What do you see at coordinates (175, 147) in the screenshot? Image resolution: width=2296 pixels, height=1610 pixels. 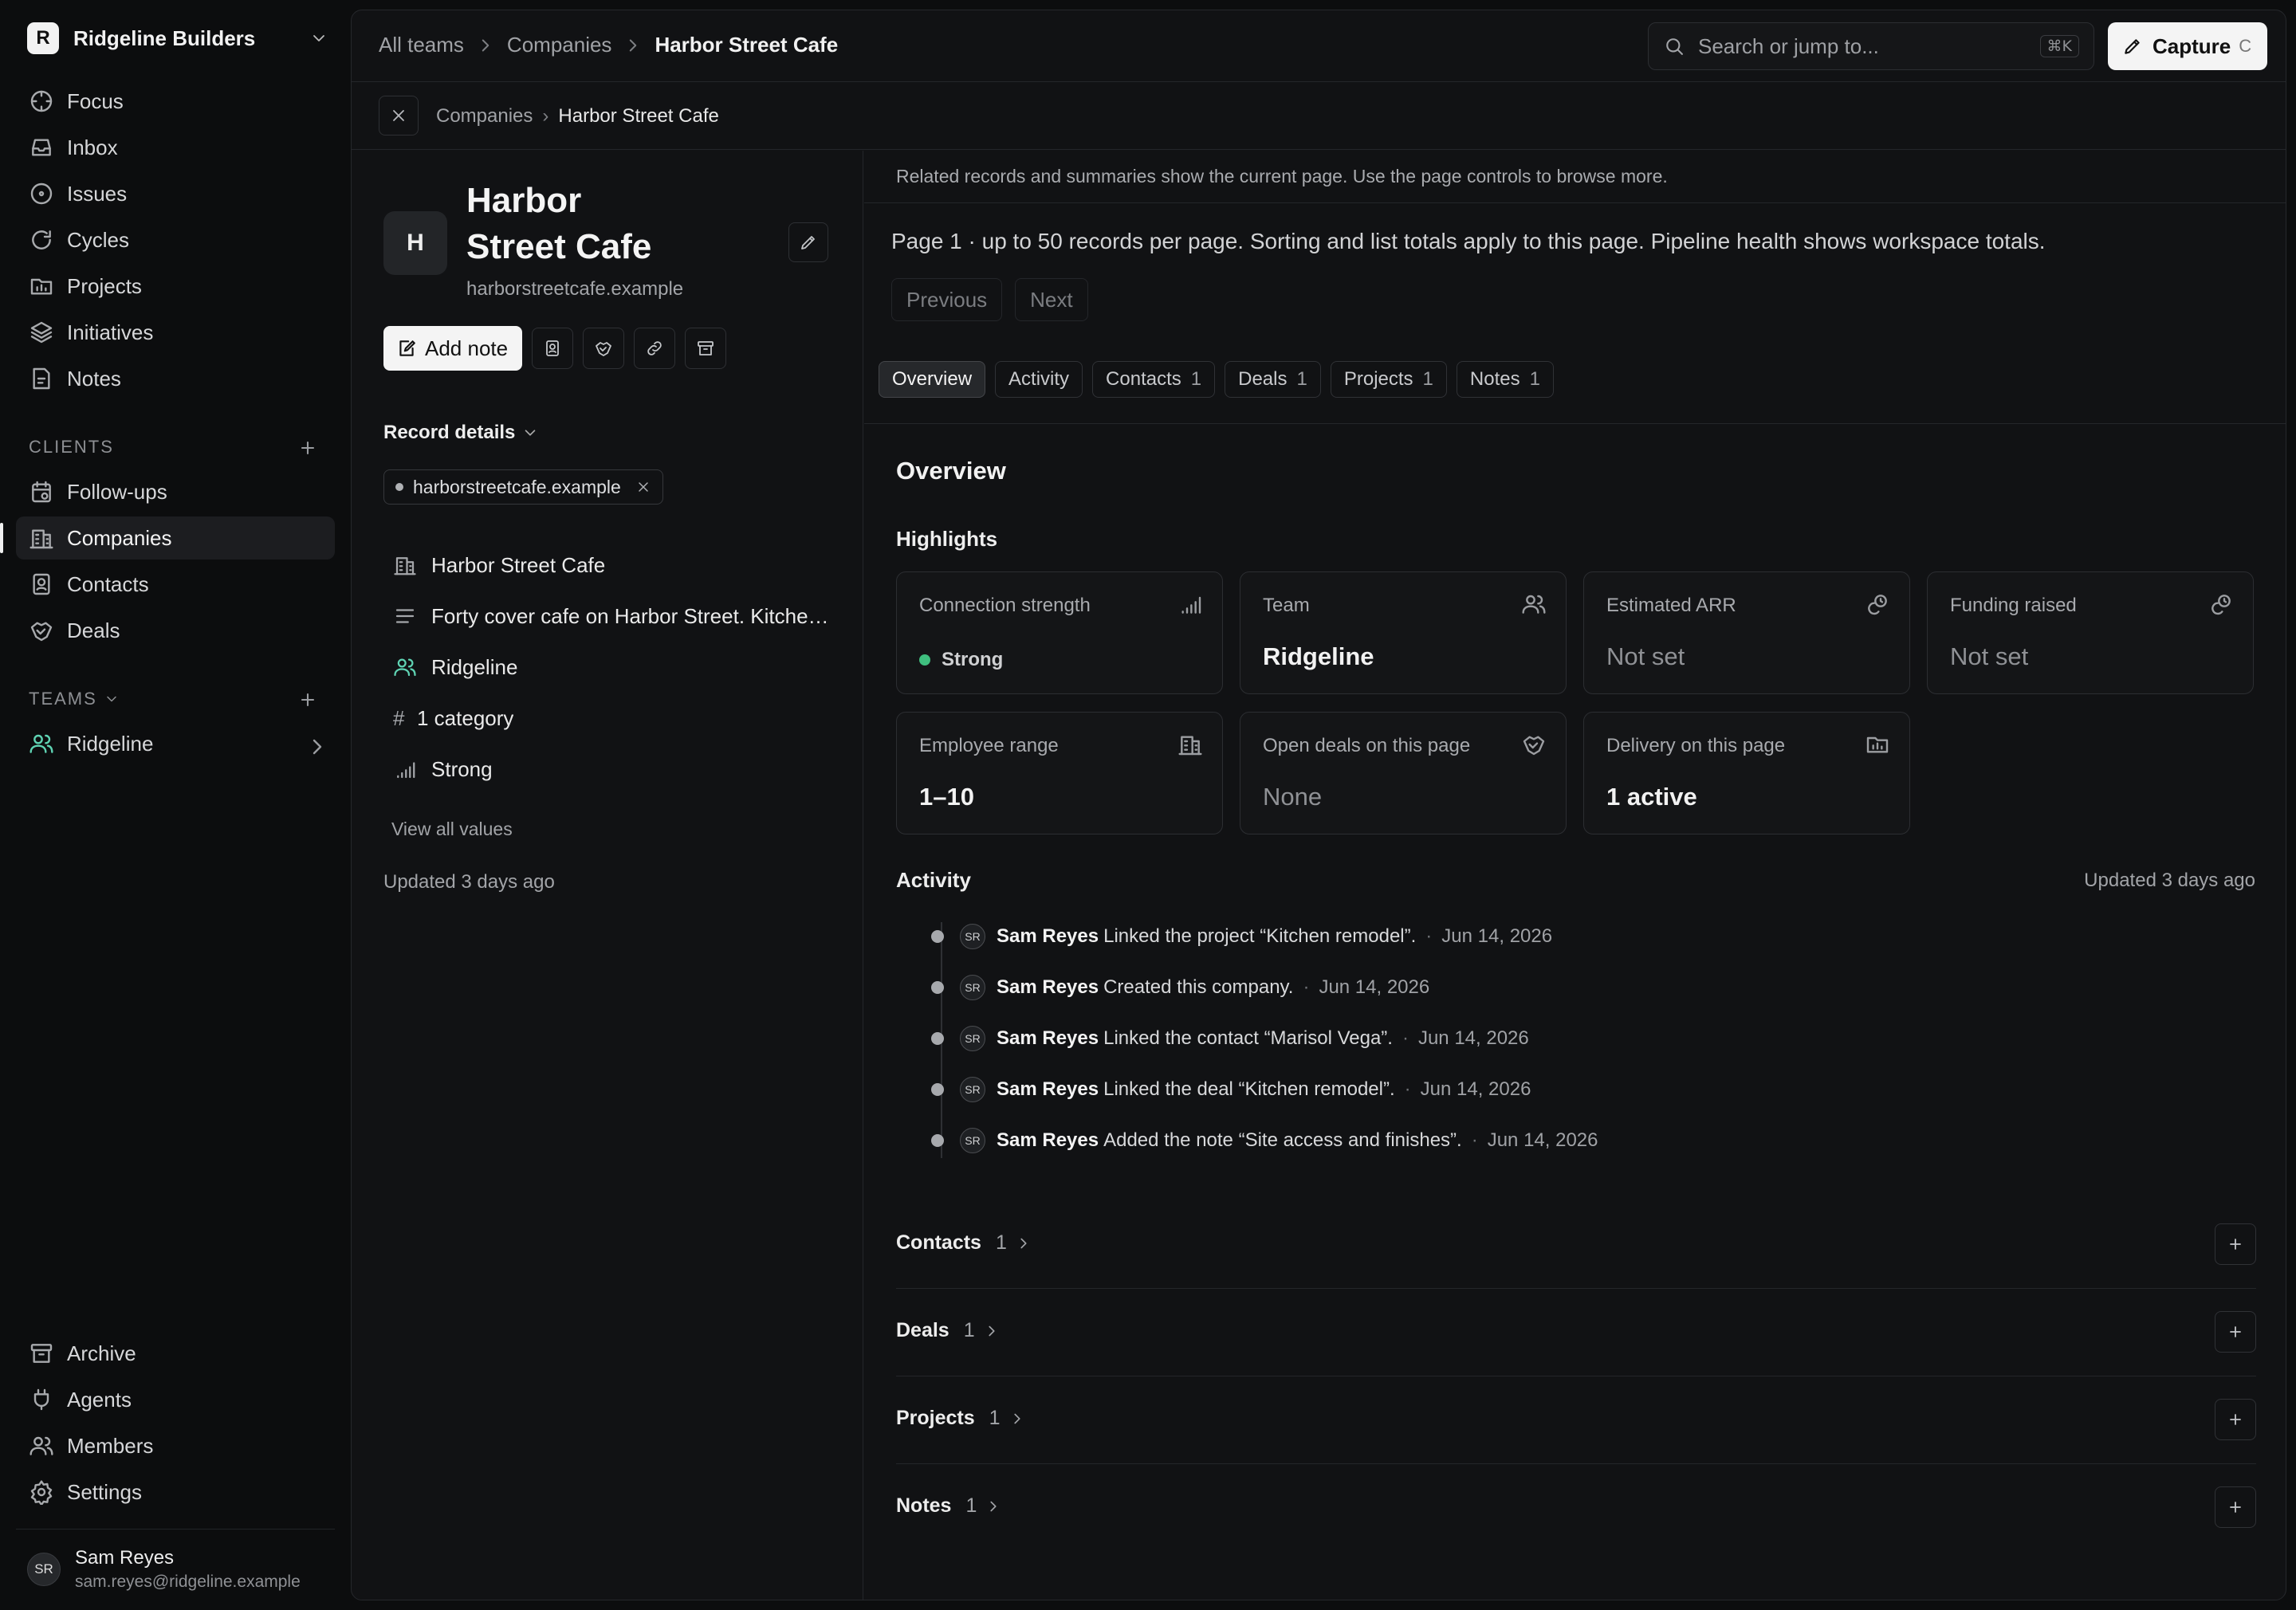 I see `nav-item-inbox: Inbox` at bounding box center [175, 147].